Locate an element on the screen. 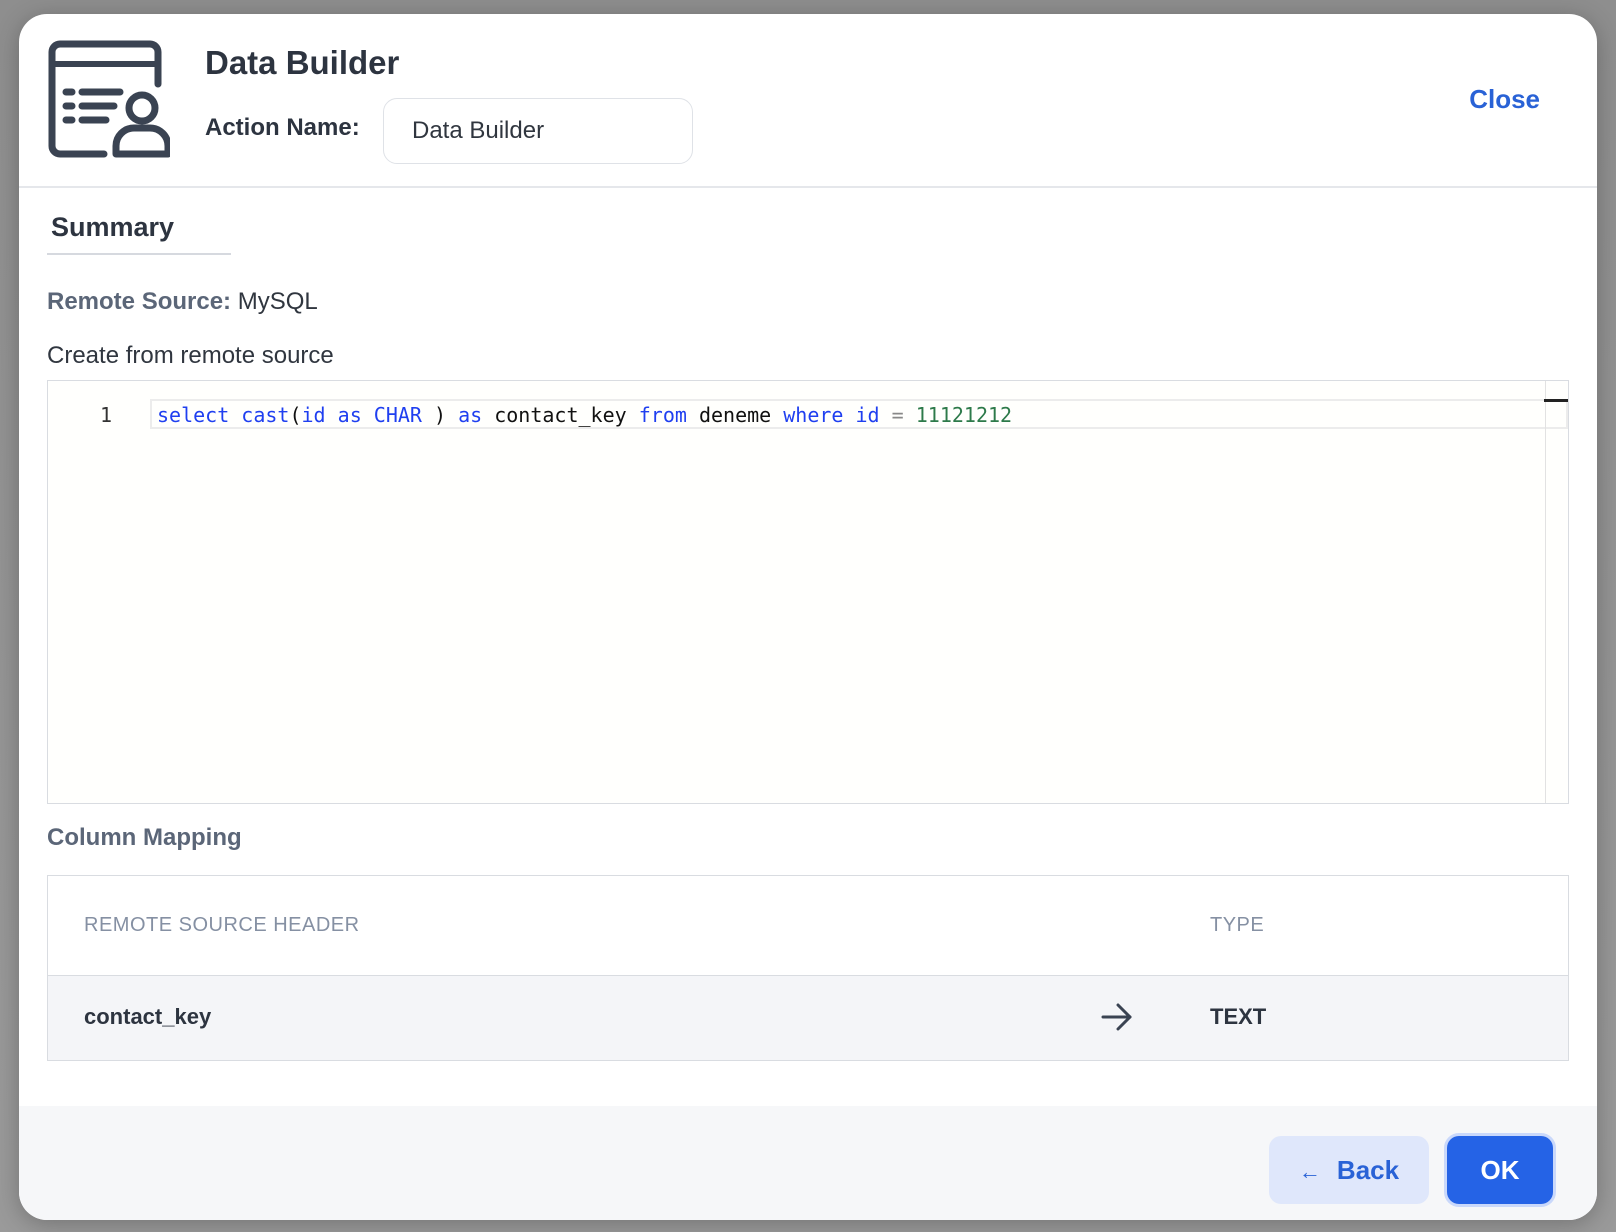 This screenshot has width=1616, height=1232. back-button-label: Back is located at coordinates (1368, 1169).